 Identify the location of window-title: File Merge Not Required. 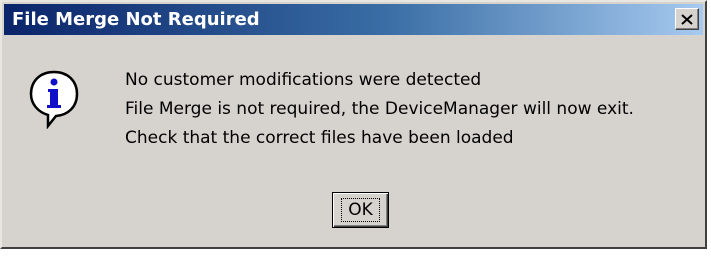
(136, 19).